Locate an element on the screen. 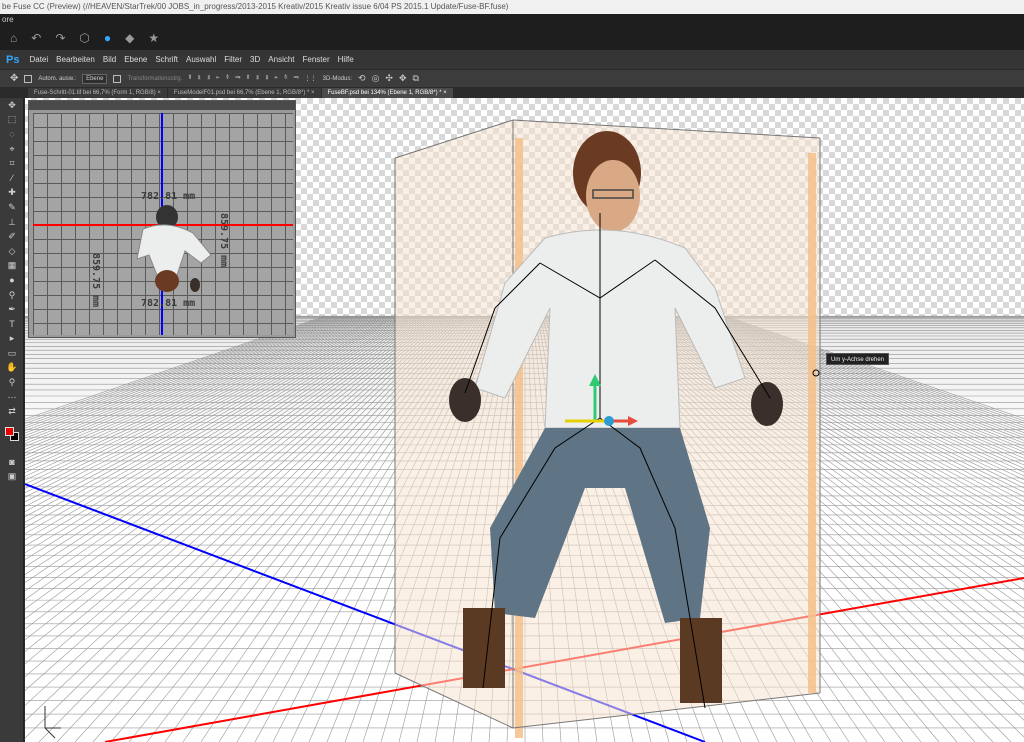  stamp-tool-icon: ⊥ is located at coordinates (12, 222).